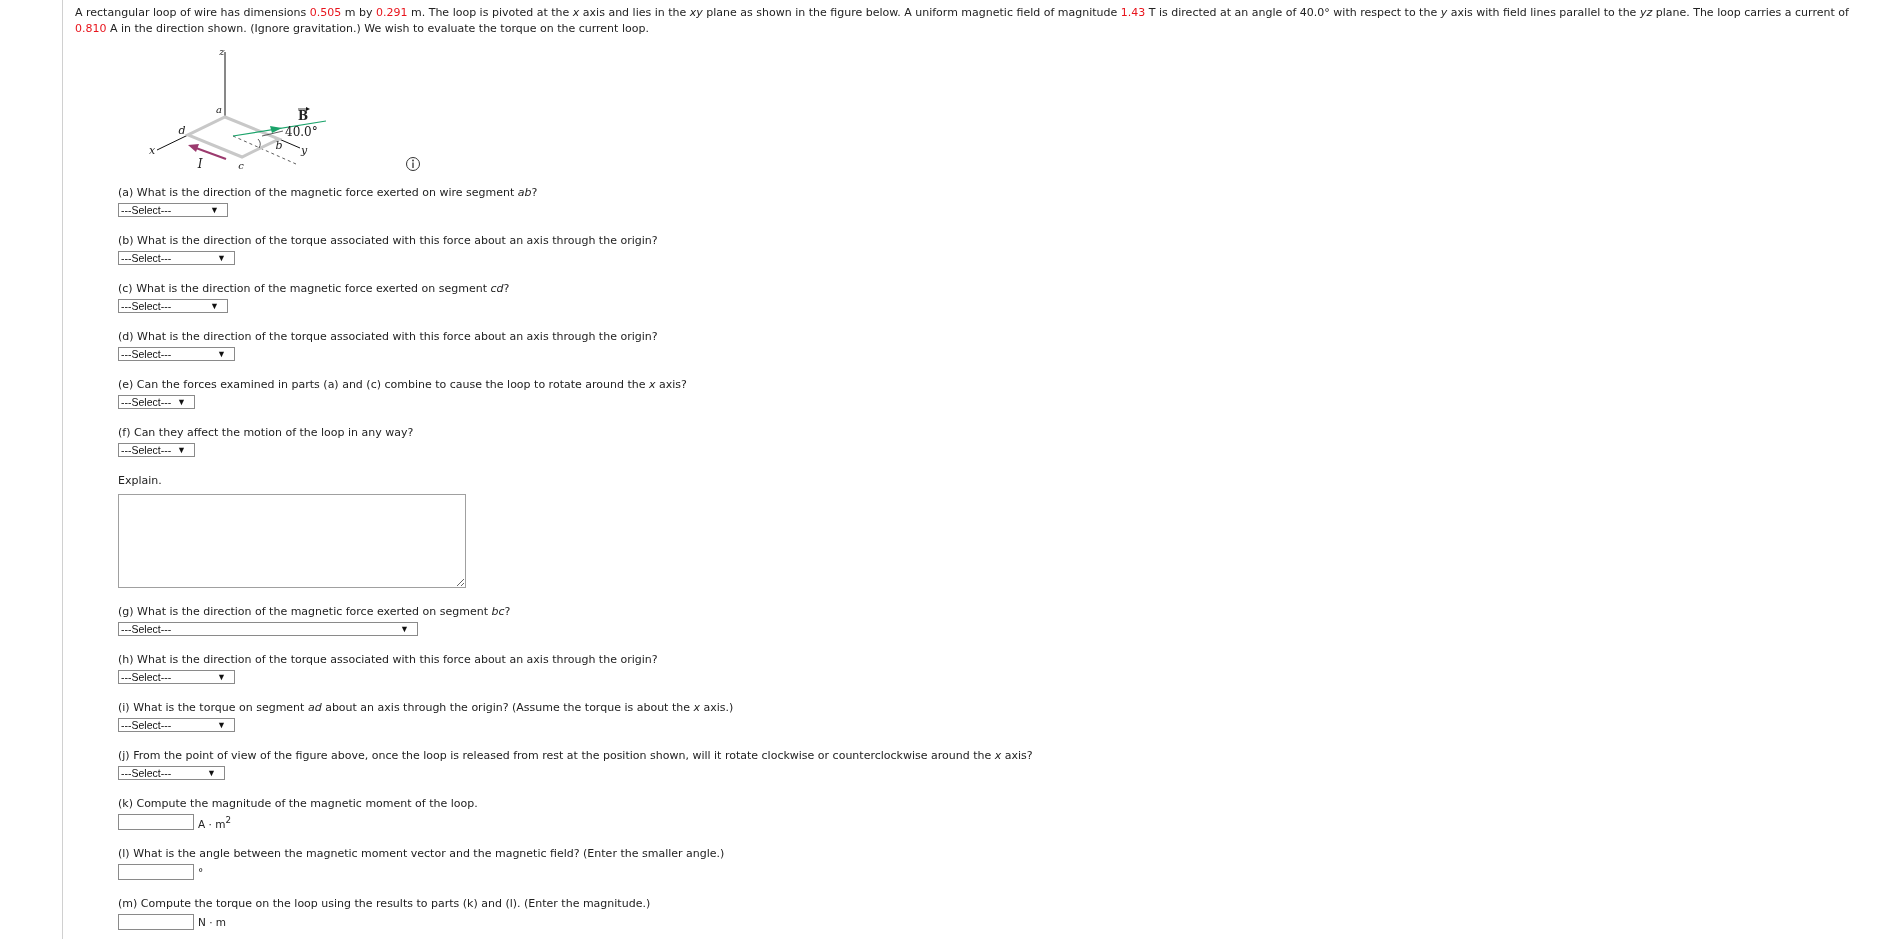  I want to click on question-text: (j) From the point of view of the figure above, once the loop is released from rest at the position shown, will it rotate clockwise or counterclockwise around the x axis?, so click(576, 756).